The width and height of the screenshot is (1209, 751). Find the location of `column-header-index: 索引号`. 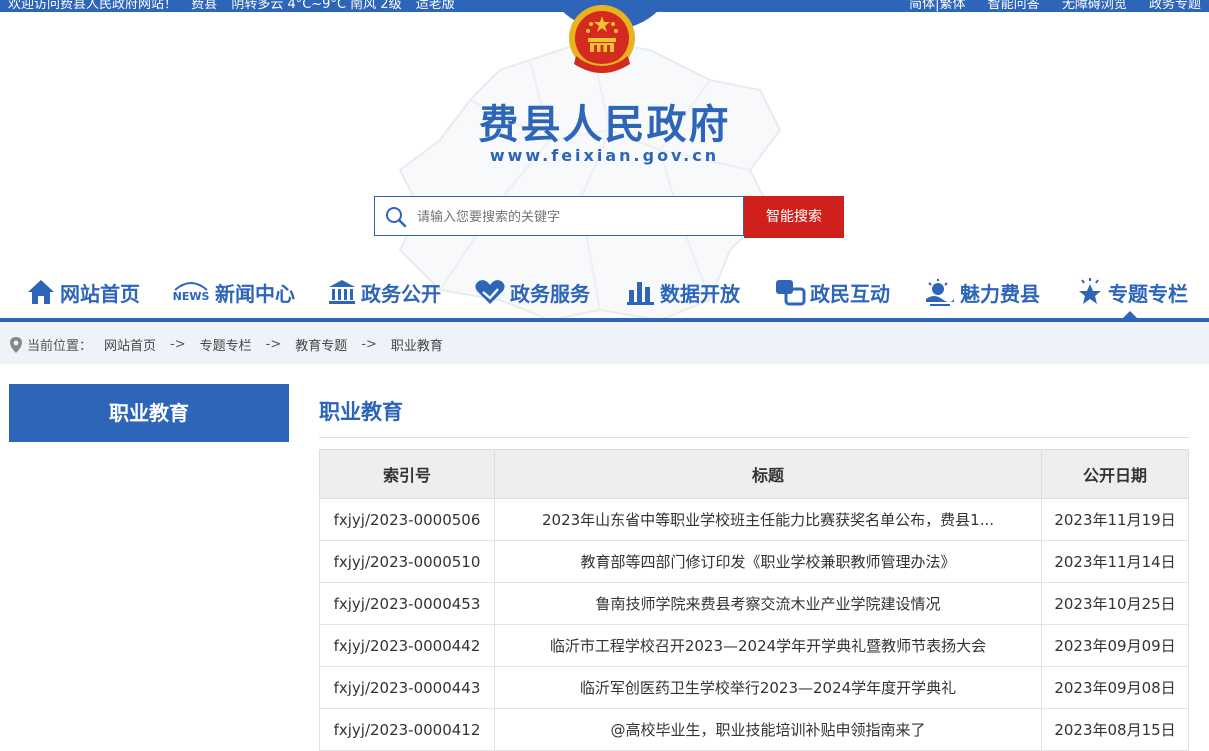

column-header-index: 索引号 is located at coordinates (407, 474).